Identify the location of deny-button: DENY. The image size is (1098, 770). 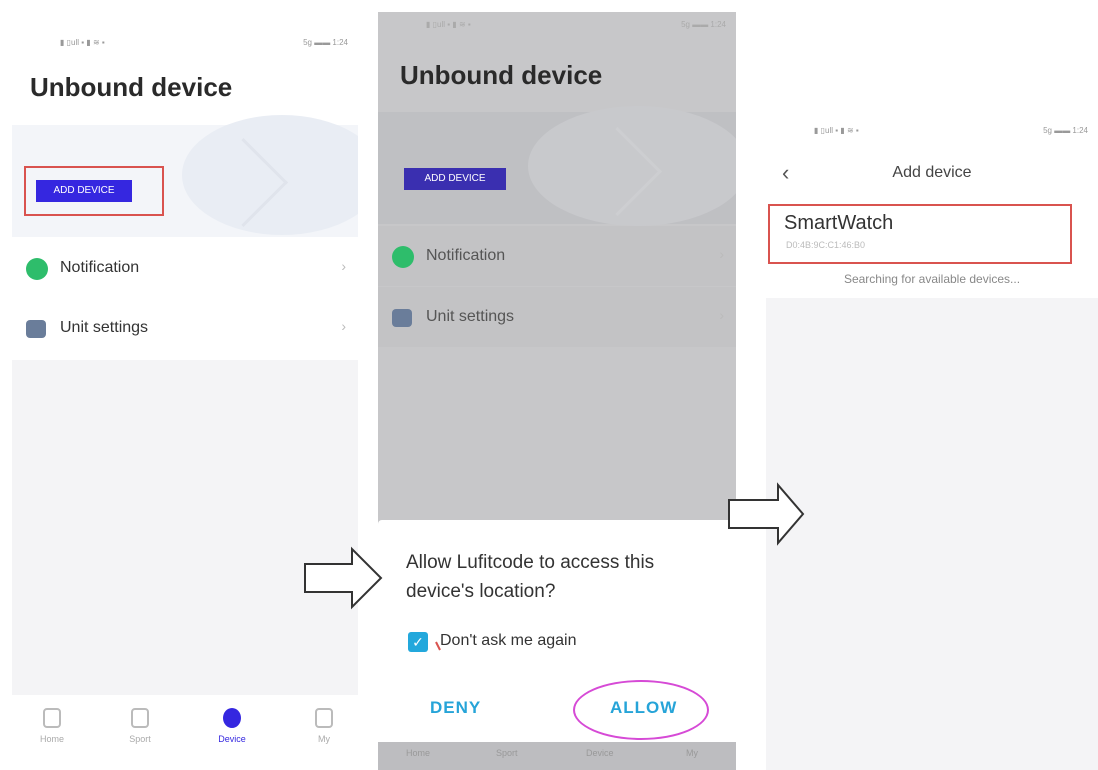
(455, 708).